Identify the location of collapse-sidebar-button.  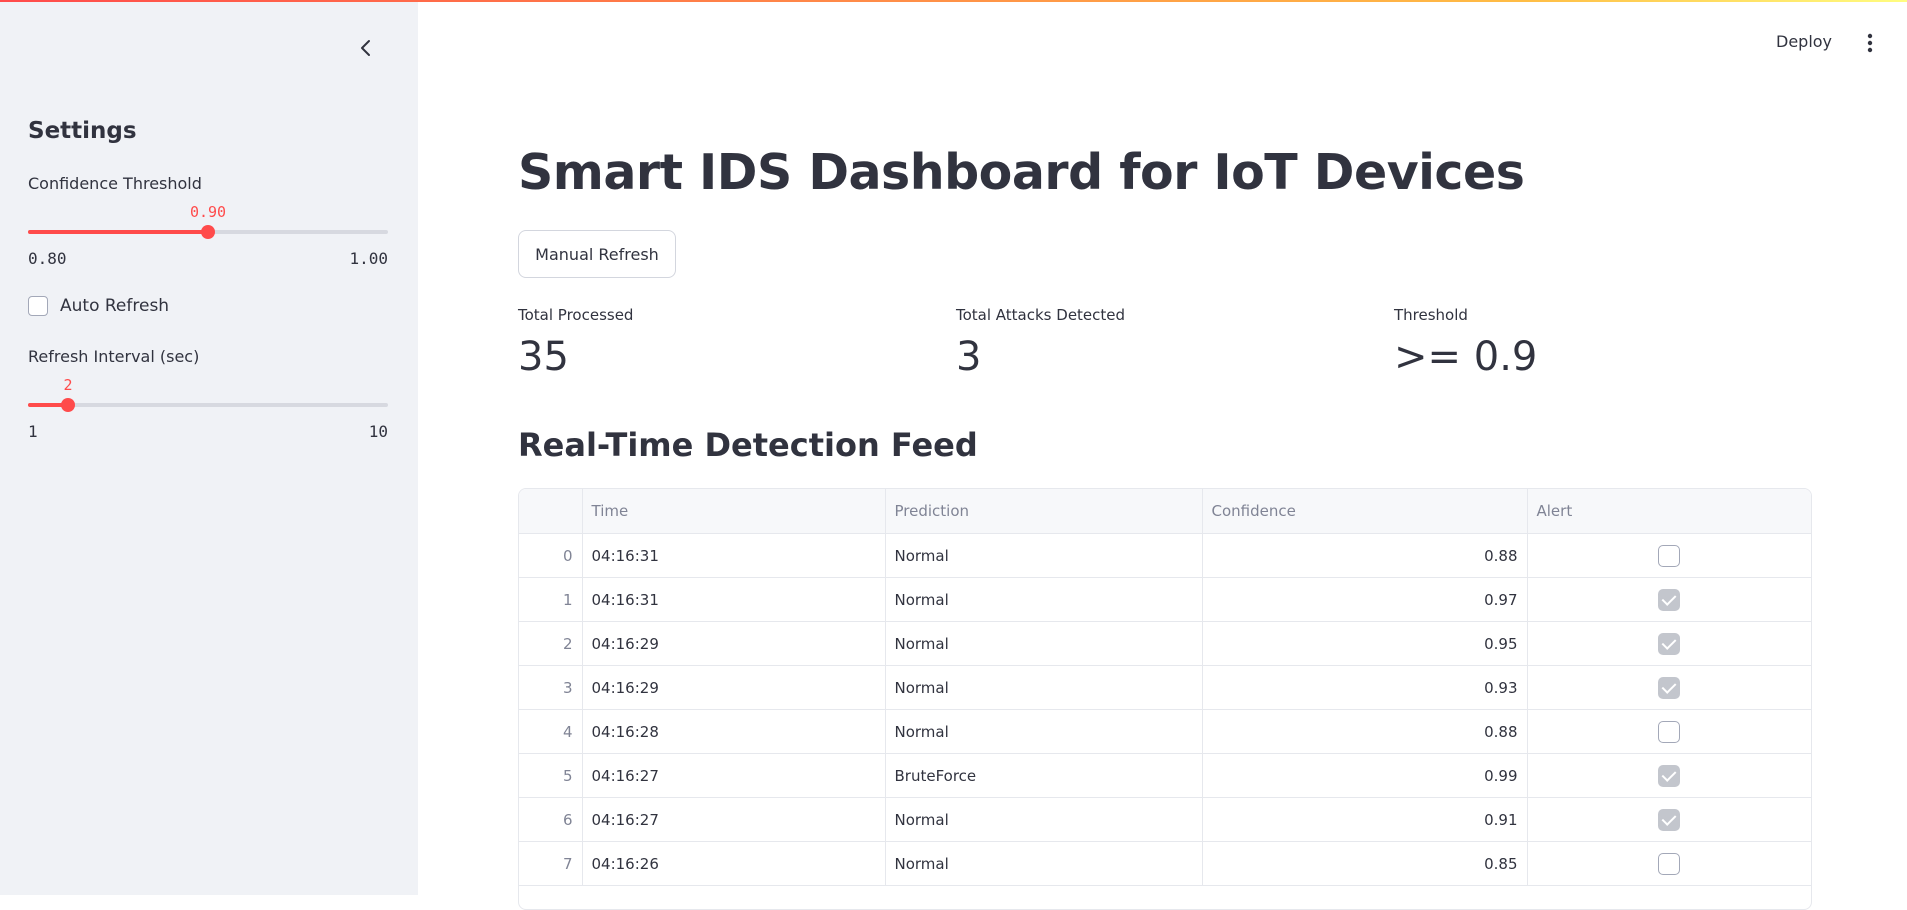
(366, 50).